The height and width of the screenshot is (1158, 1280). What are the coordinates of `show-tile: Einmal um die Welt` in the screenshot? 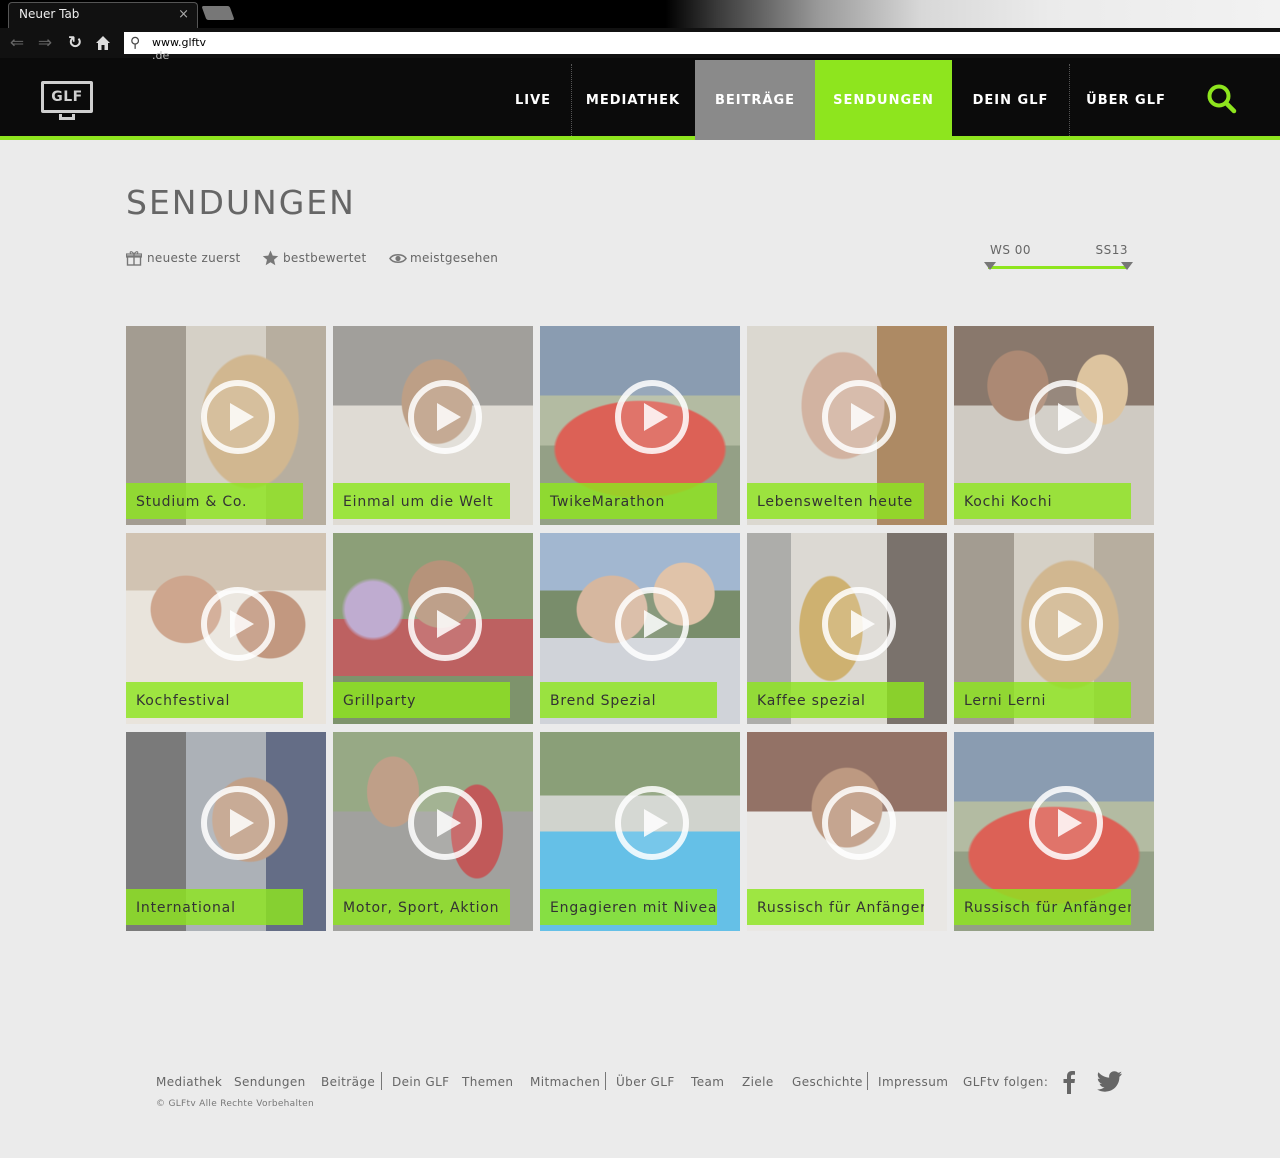 It's located at (433, 425).